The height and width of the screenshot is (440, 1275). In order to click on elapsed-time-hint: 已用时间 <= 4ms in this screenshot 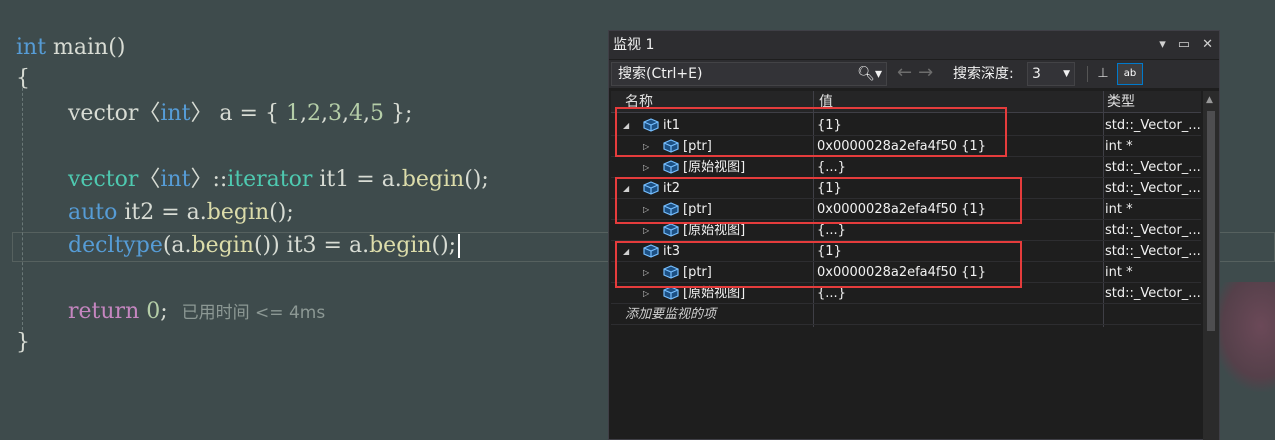, I will do `click(253, 313)`.